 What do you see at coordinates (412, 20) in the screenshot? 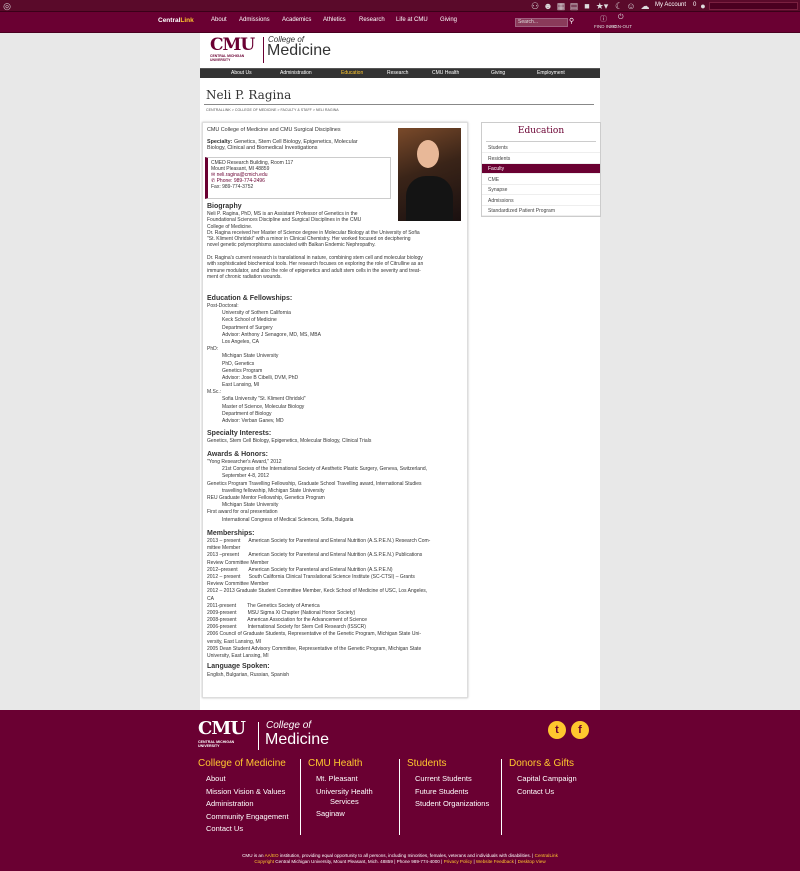
I see `nav-life-at-cmu: Life at CMU` at bounding box center [412, 20].